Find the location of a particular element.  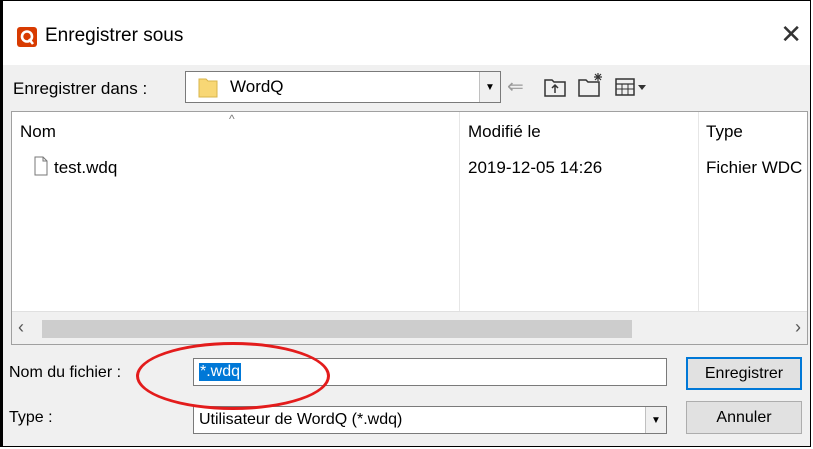

column-header-name: Nom is located at coordinates (38, 132).